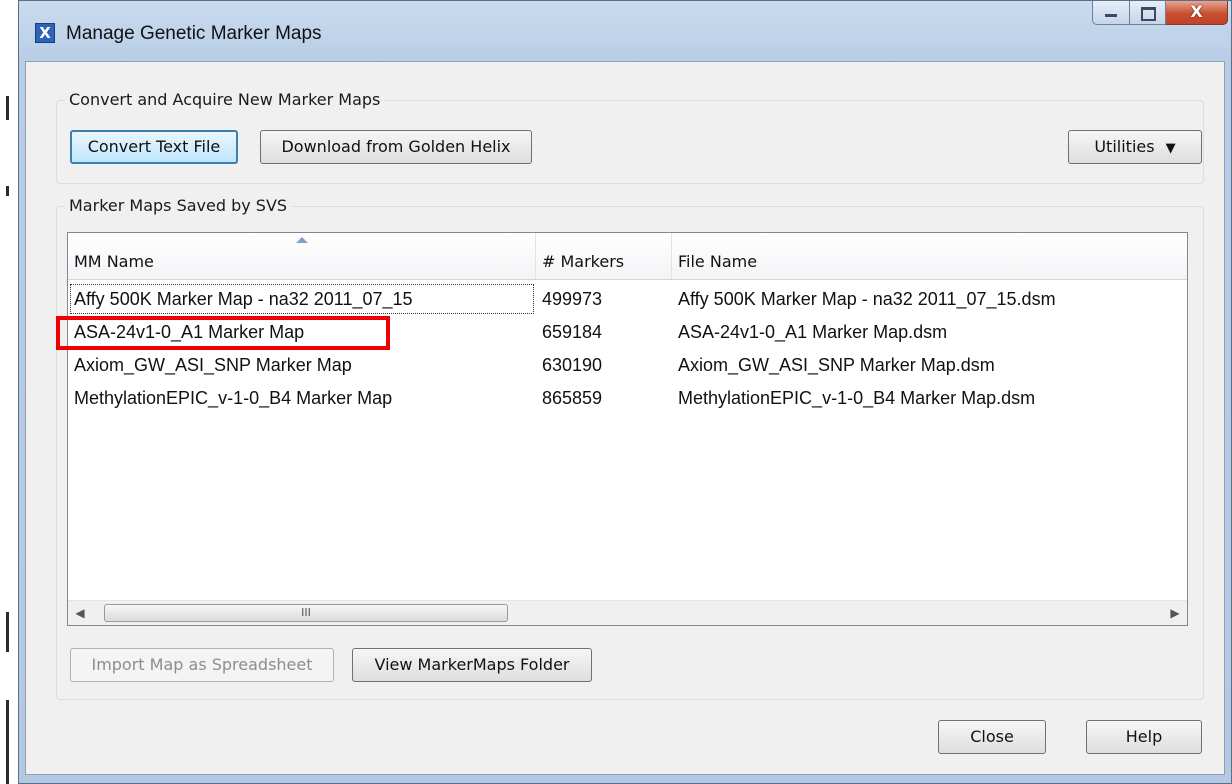 This screenshot has width=1232, height=784. I want to click on title-bar: X Manage Genetic Marker Maps X, so click(625, 31).